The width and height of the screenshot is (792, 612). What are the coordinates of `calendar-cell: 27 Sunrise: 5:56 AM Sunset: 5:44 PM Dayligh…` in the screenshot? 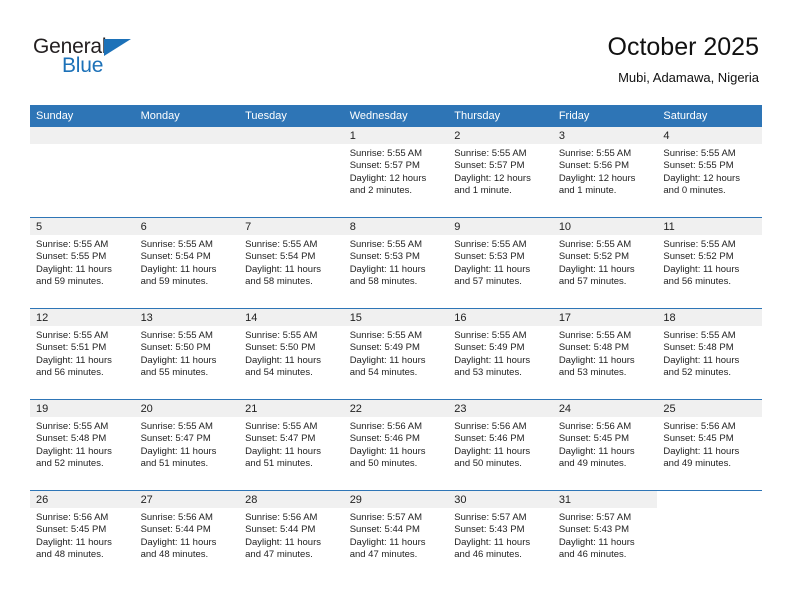 It's located at (187, 535).